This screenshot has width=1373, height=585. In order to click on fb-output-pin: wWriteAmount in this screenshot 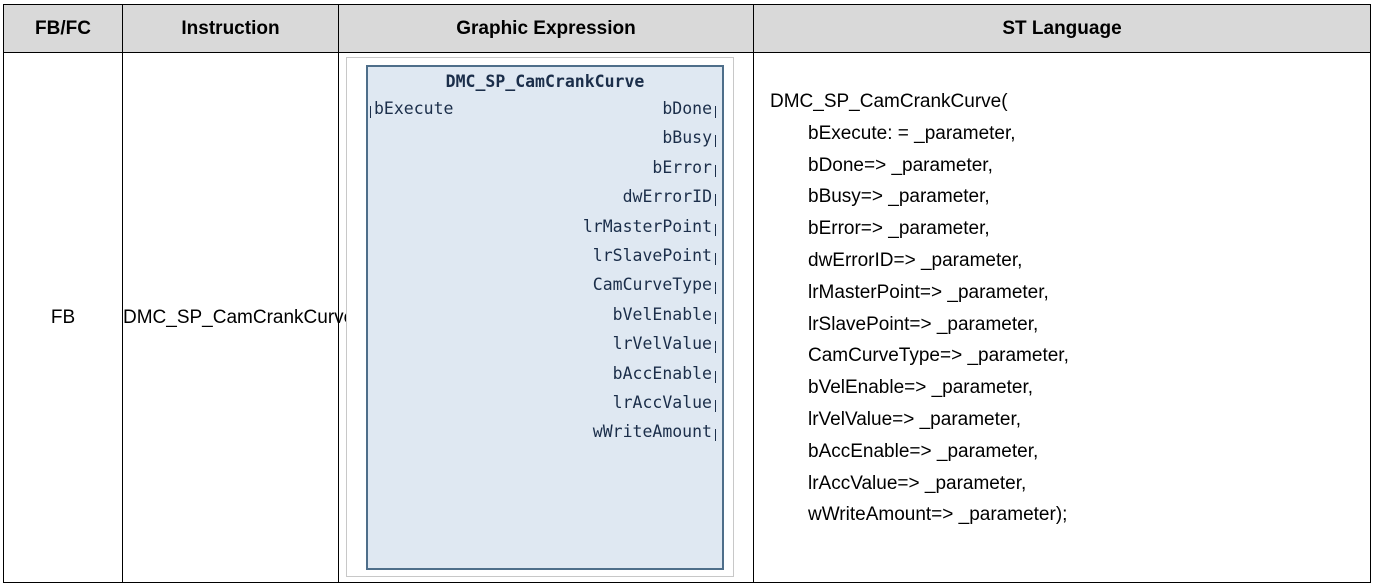, I will do `click(654, 432)`.